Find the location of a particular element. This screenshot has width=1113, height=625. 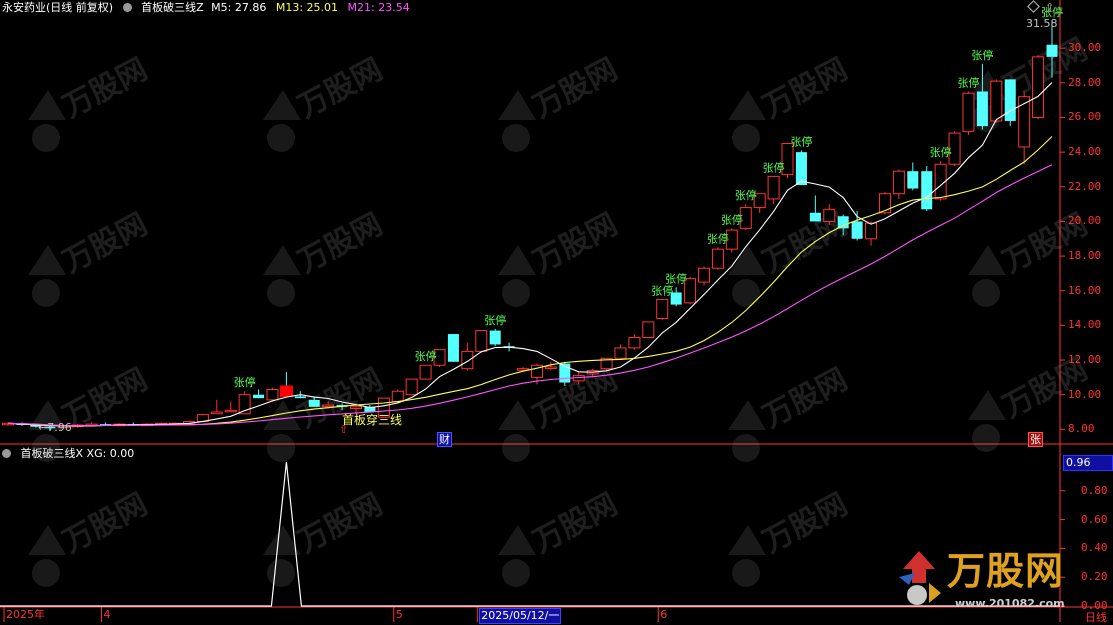

brand-url: www.201082.com is located at coordinates (1010, 603).